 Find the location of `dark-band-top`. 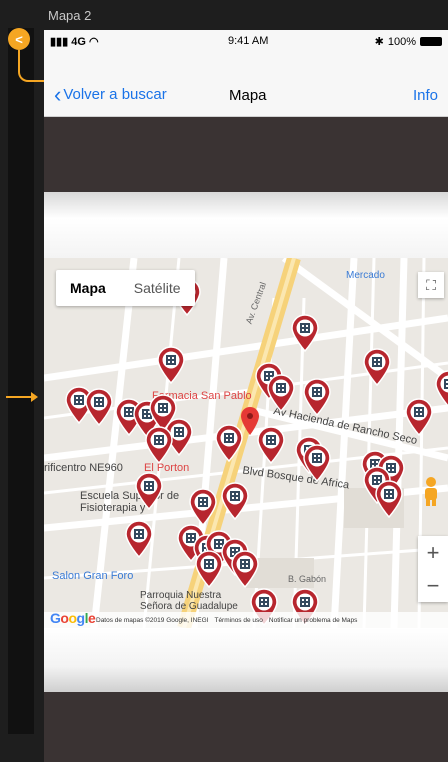

dark-band-top is located at coordinates (246, 152).